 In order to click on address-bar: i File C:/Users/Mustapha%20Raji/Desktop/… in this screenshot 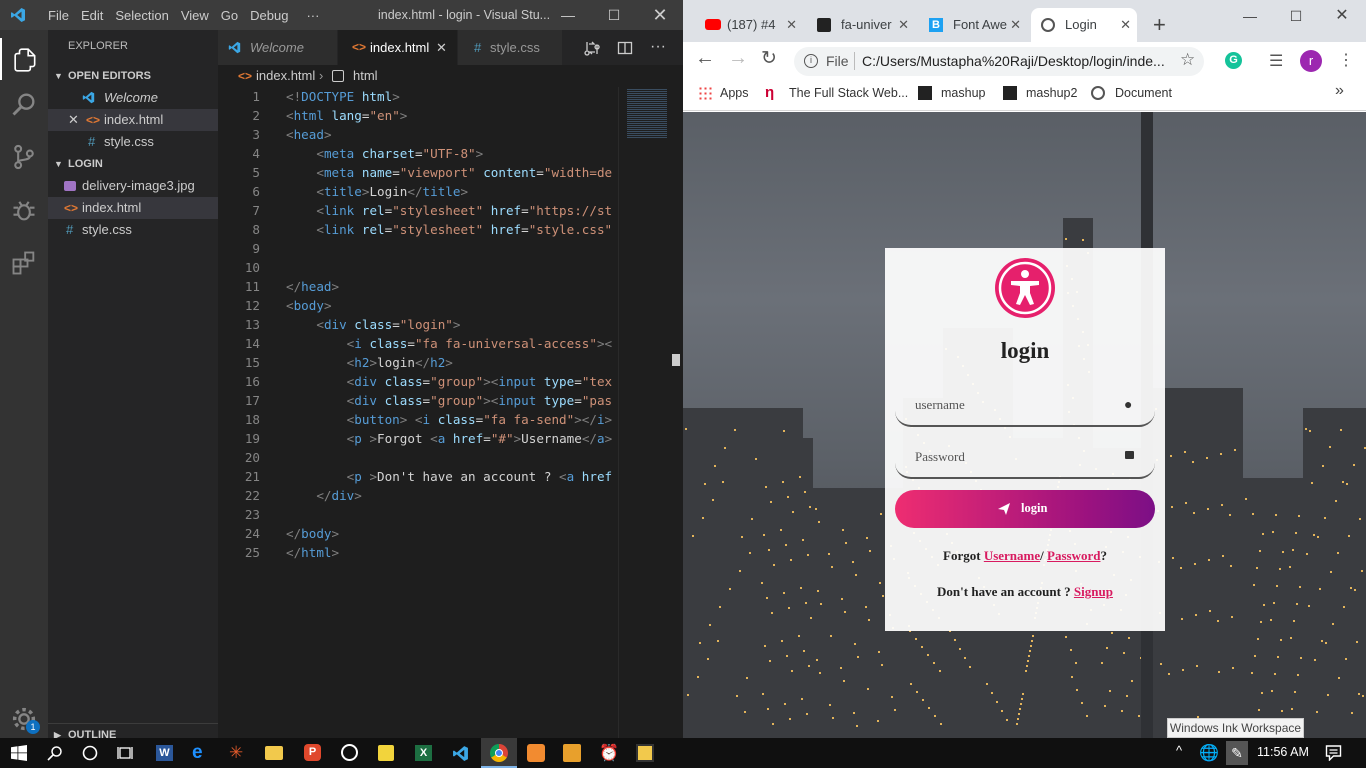, I will do `click(999, 61)`.